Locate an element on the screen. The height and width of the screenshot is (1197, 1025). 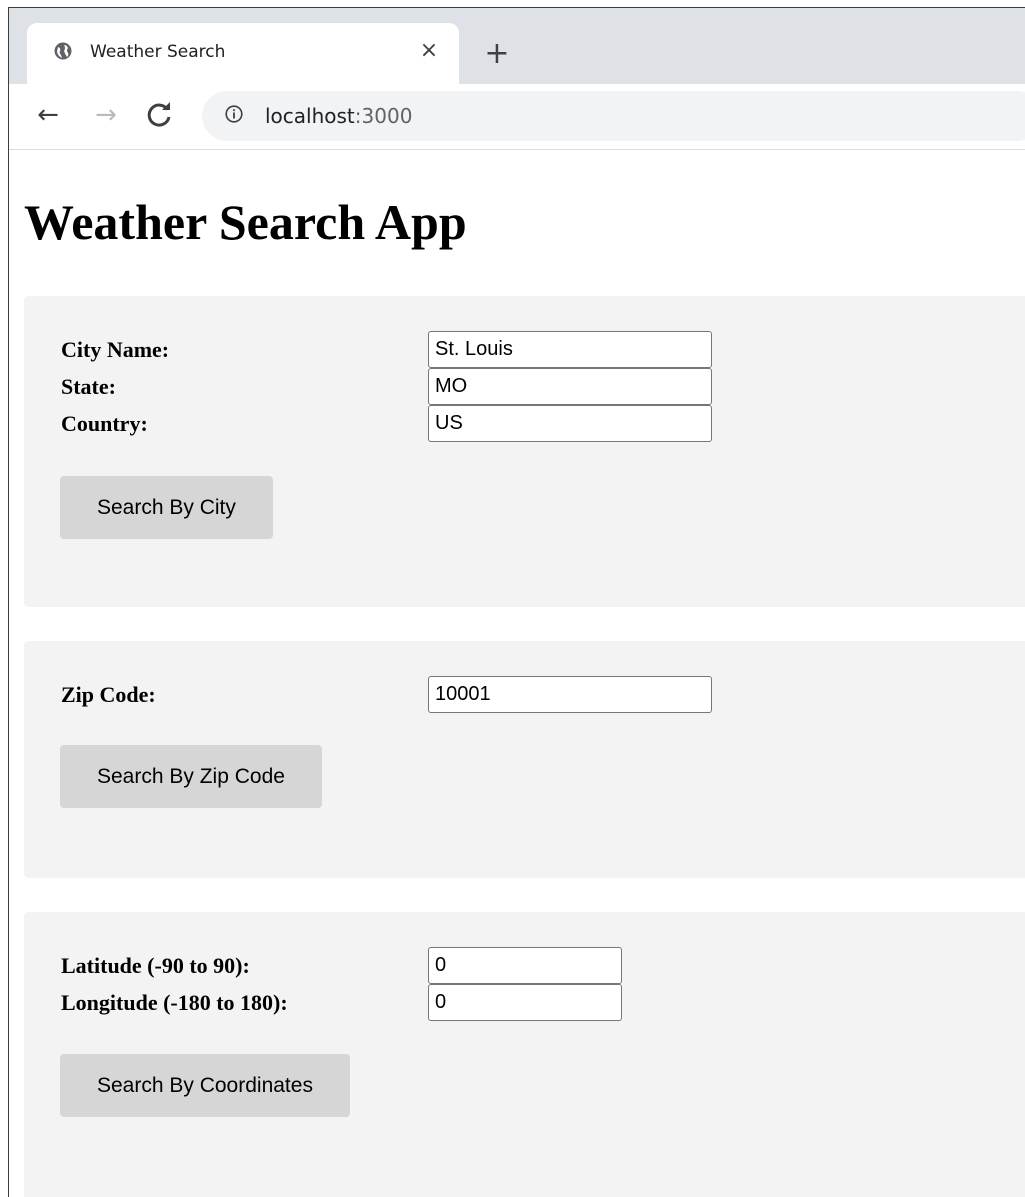
state-input is located at coordinates (570, 386).